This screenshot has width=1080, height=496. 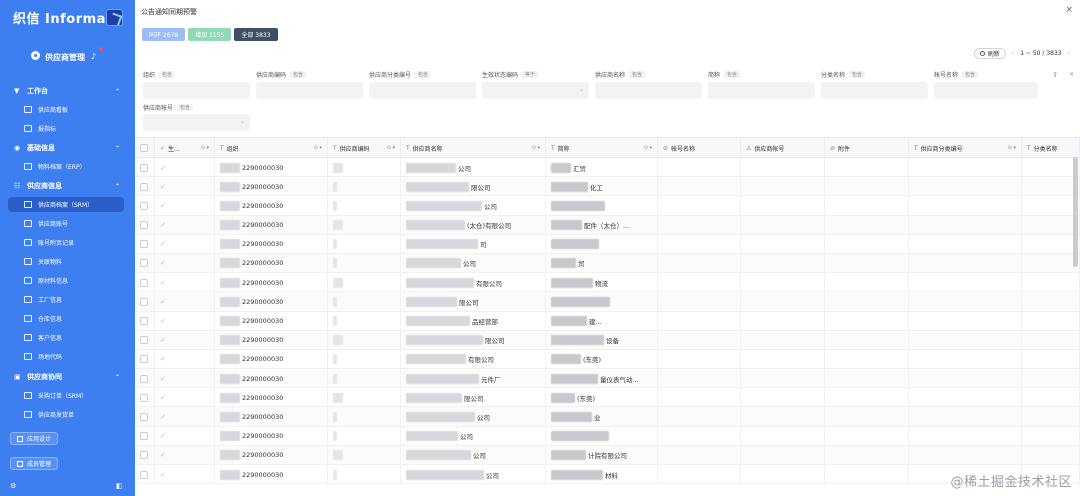 I want to click on sidebar-item-supplier-account: 供应商账号, so click(x=66, y=223).